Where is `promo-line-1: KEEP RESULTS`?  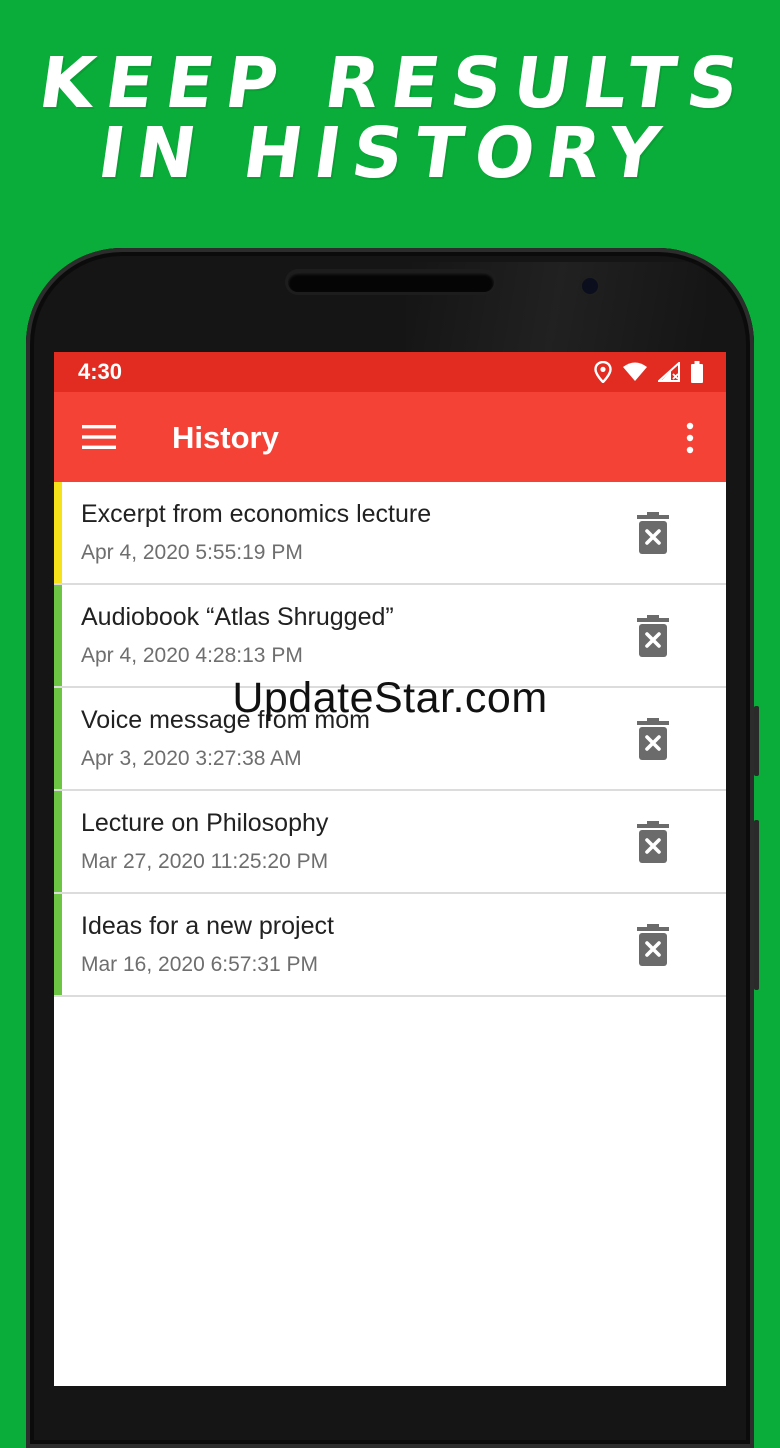
promo-line-1: KEEP RESULTS is located at coordinates (395, 83).